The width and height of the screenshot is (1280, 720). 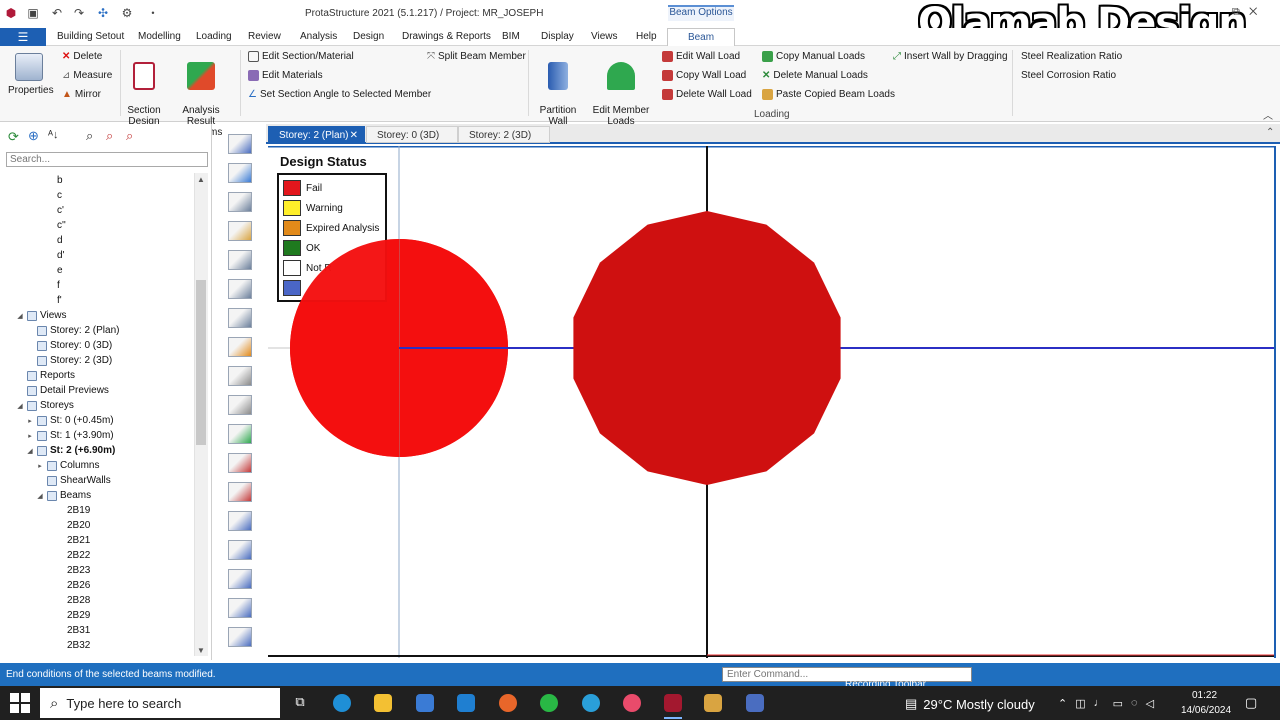 What do you see at coordinates (100, 465) in the screenshot?
I see `tree-item: ▸ Columns` at bounding box center [100, 465].